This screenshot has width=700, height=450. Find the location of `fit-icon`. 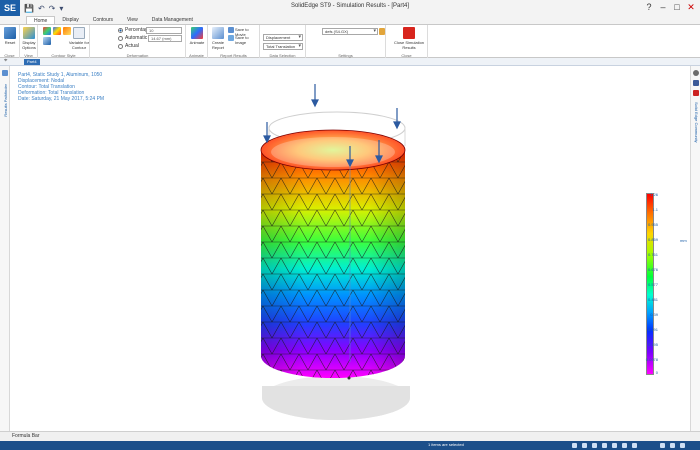

fit-icon is located at coordinates (624, 445).